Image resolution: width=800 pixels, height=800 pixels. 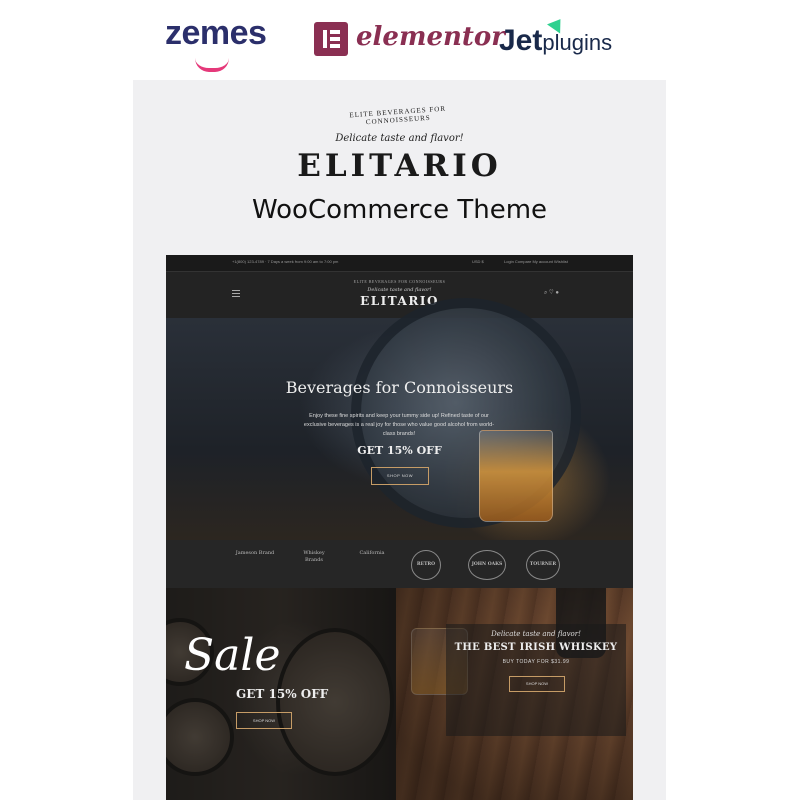 What do you see at coordinates (372, 564) in the screenshot?
I see `brand-logo-california: California` at bounding box center [372, 564].